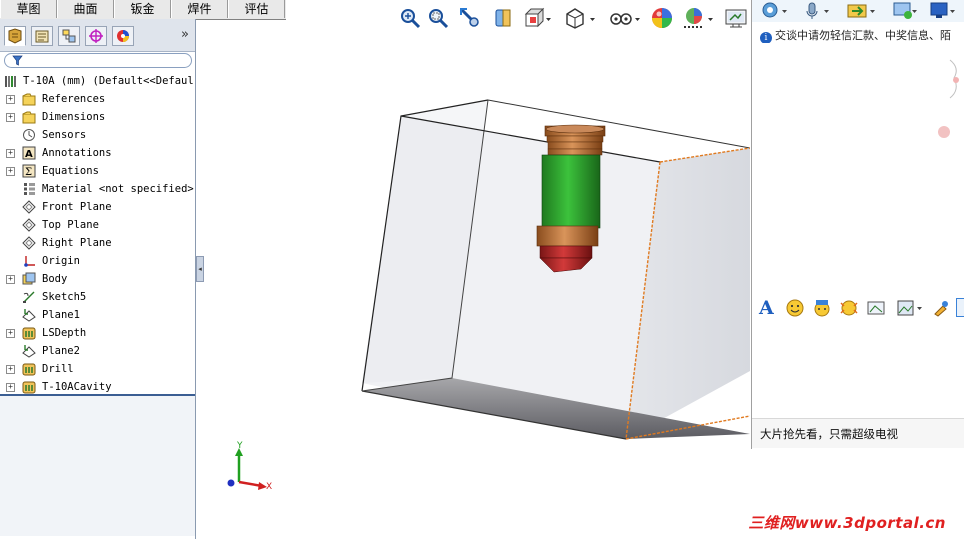 The width and height of the screenshot is (964, 540). Describe the element at coordinates (28, 9) in the screenshot. I see `tab-sketch: 草图` at that location.